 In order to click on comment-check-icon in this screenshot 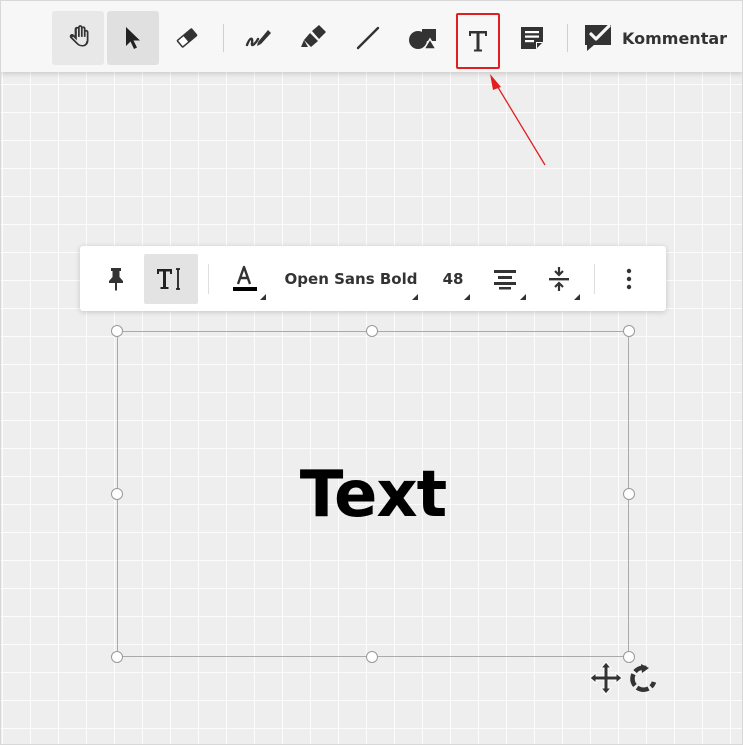, I will do `click(598, 37)`.